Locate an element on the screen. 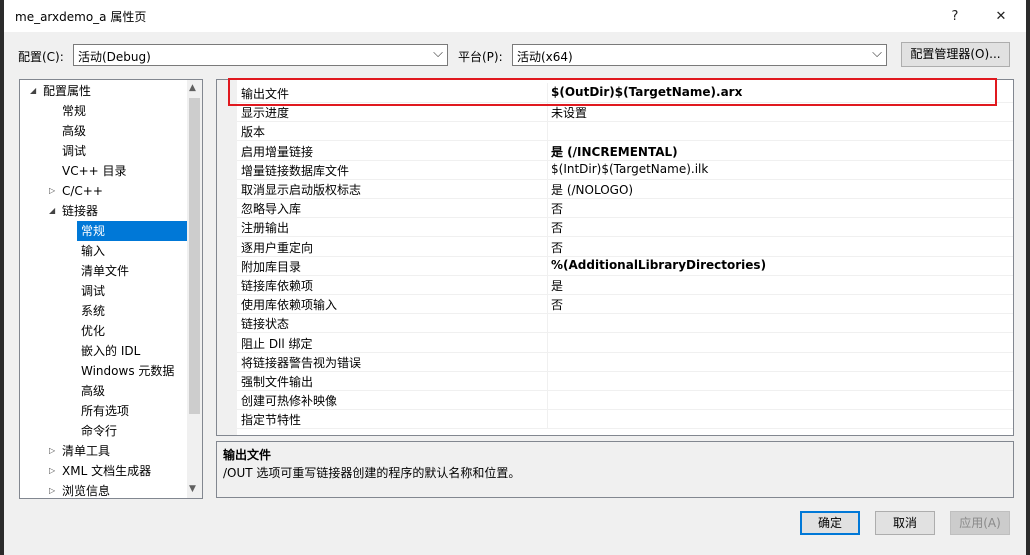  apply-button: 应用(A) is located at coordinates (980, 523).